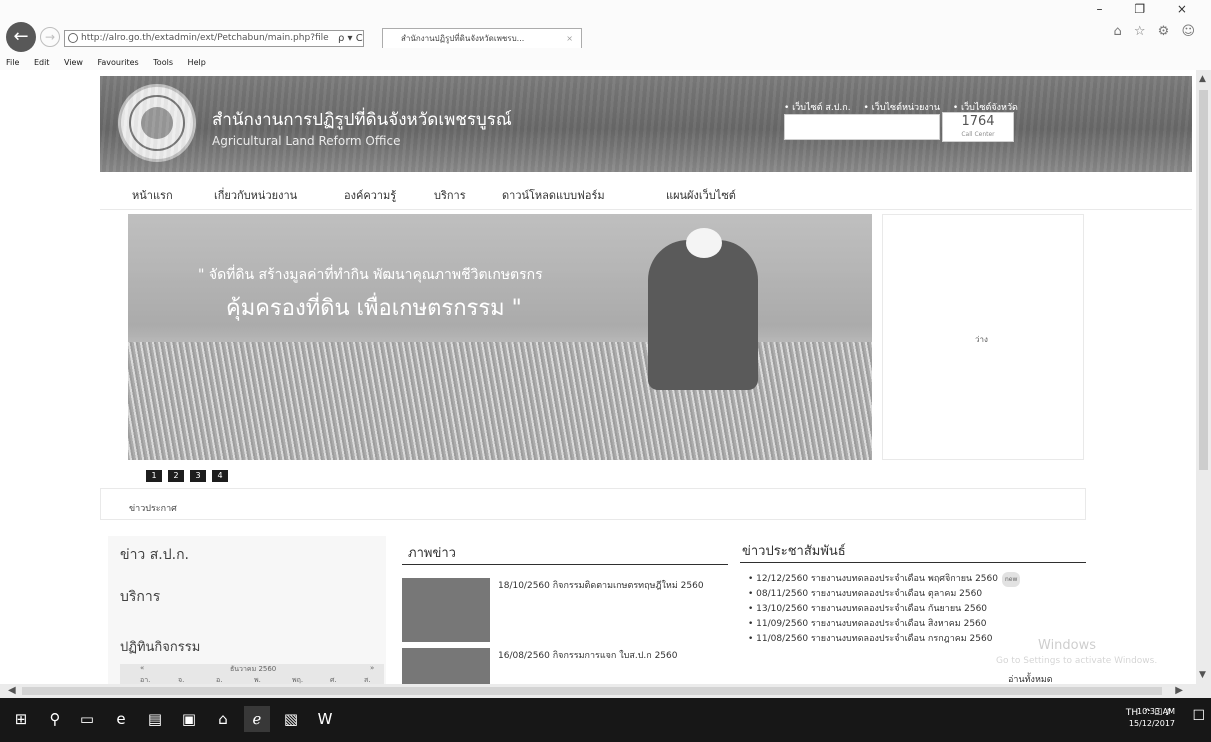 This screenshot has width=1211, height=742. What do you see at coordinates (118, 62) in the screenshot?
I see `menu-favourites: Favourites` at bounding box center [118, 62].